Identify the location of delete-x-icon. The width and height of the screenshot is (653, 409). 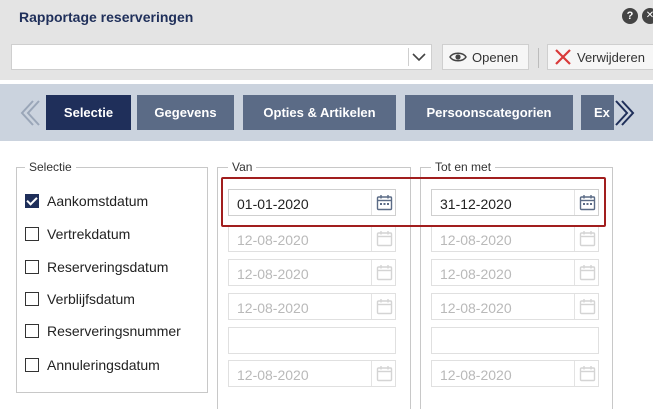
(563, 57).